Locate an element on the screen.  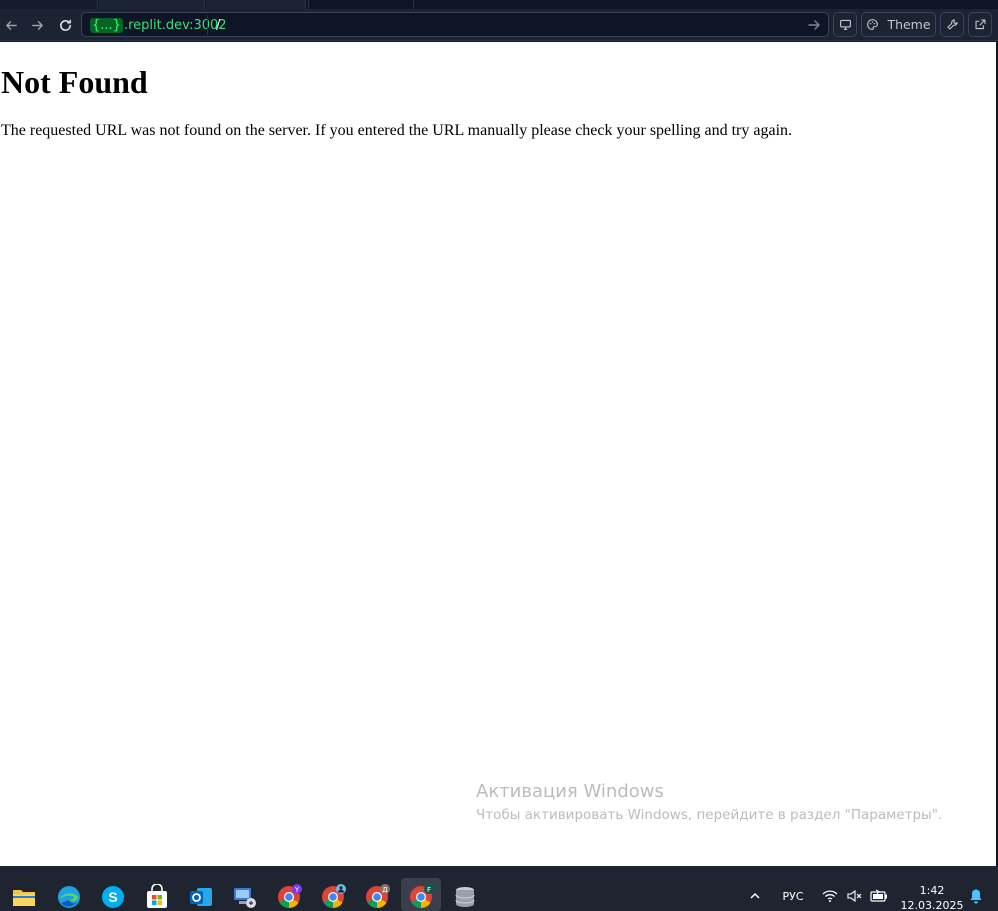
show-hidden-icons-button is located at coordinates (755, 896).